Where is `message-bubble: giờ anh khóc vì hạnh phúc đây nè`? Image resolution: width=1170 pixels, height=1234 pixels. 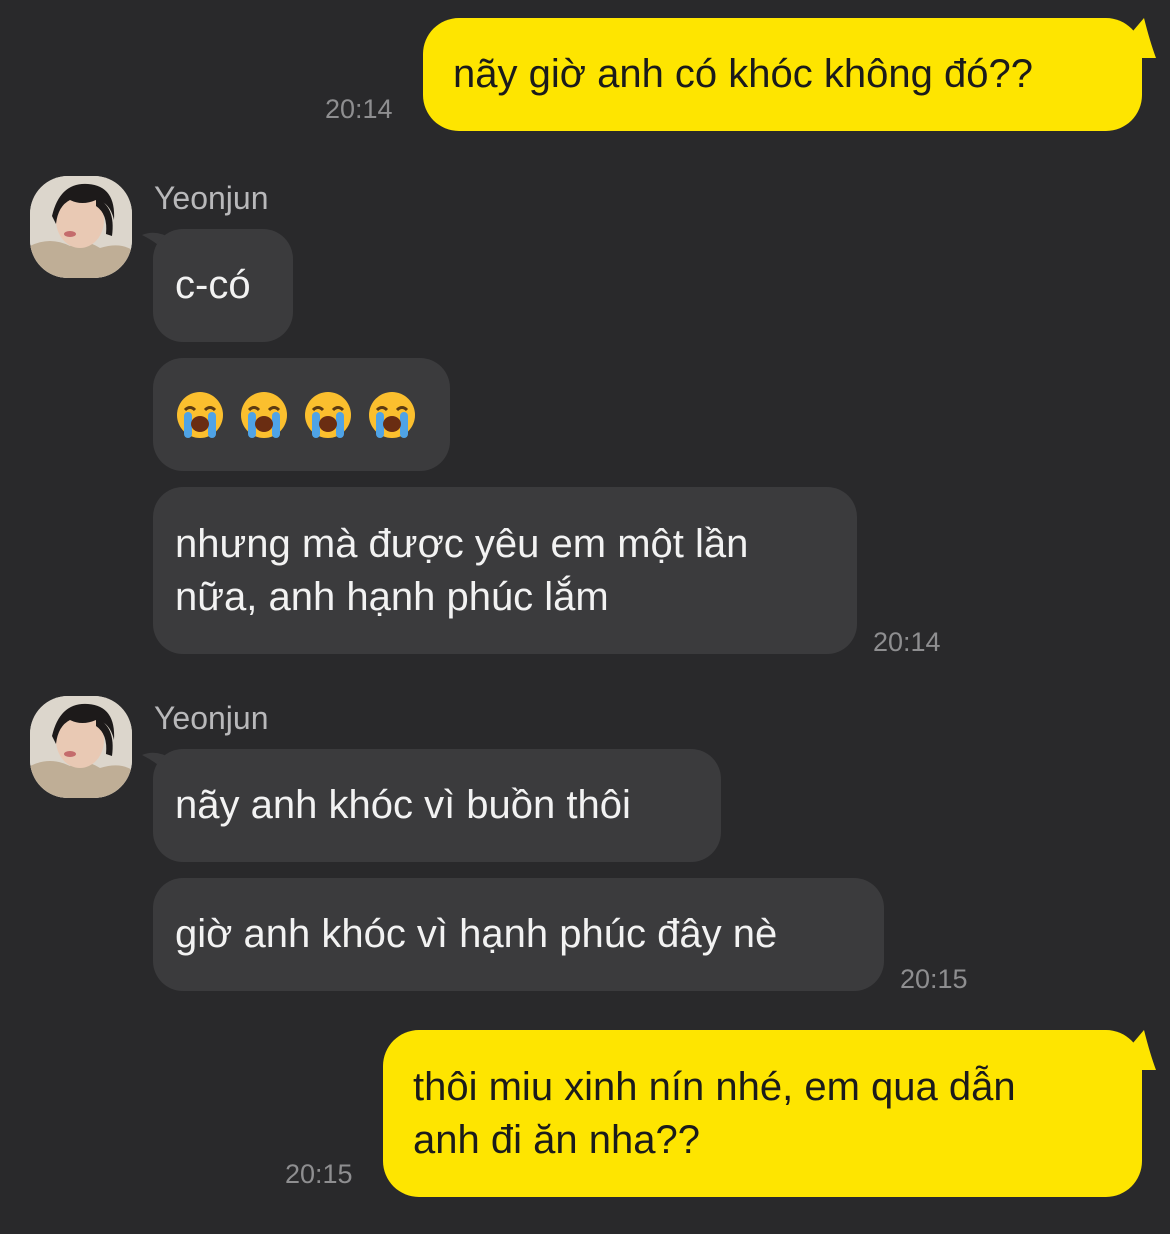
message-bubble: giờ anh khóc vì hạnh phúc đây nè is located at coordinates (518, 934).